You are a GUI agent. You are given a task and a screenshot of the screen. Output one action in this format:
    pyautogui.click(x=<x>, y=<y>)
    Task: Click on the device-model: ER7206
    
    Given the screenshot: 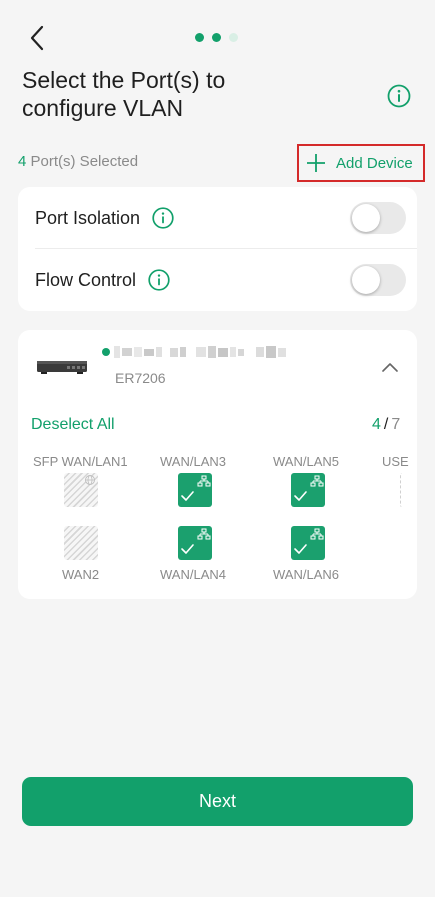 What is the action you would take?
    pyautogui.click(x=140, y=378)
    